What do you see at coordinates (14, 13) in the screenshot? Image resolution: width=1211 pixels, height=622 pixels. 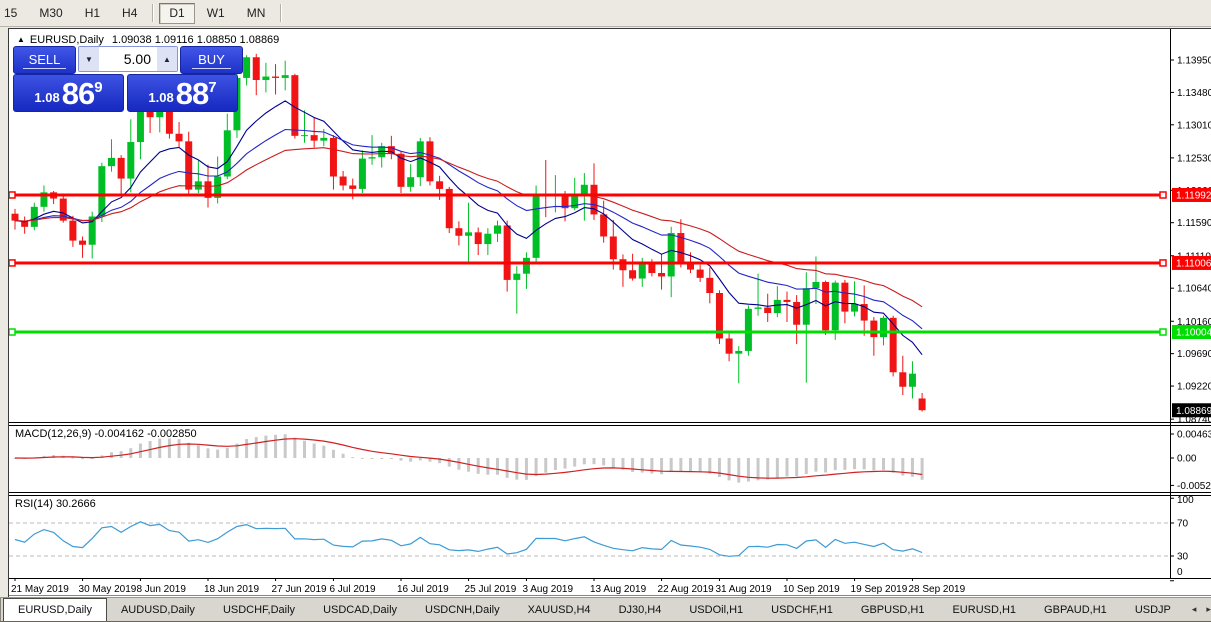 I see `timeframe-button-15: 15` at bounding box center [14, 13].